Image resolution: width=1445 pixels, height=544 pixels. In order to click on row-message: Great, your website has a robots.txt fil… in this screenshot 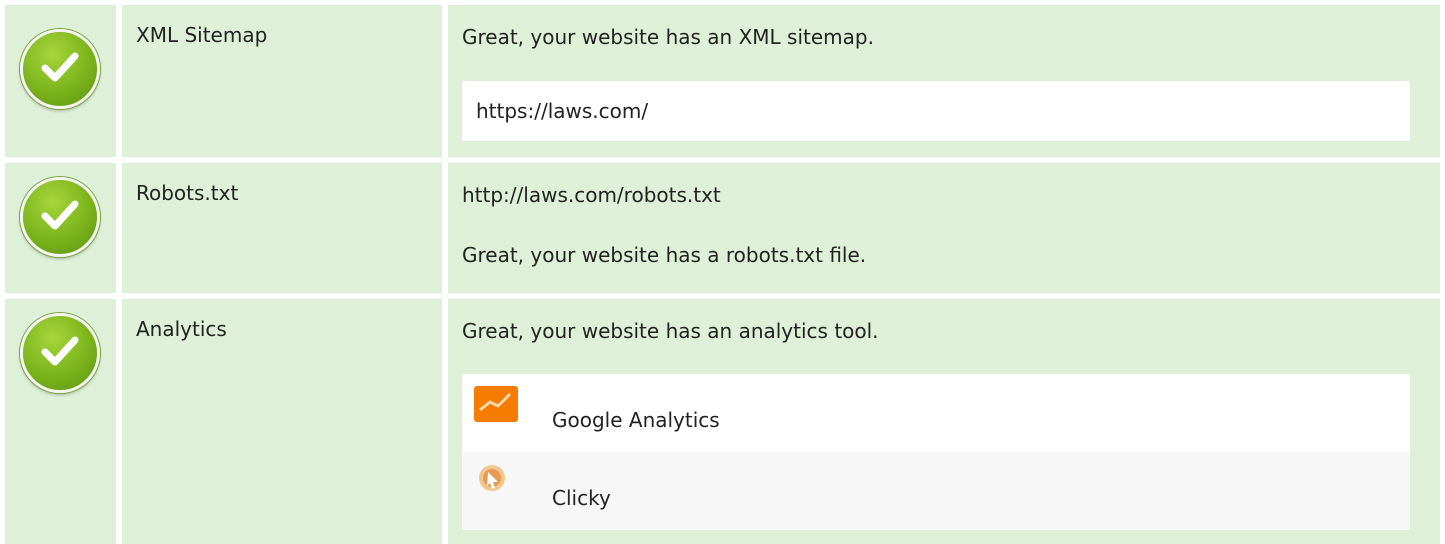, I will do `click(664, 255)`.